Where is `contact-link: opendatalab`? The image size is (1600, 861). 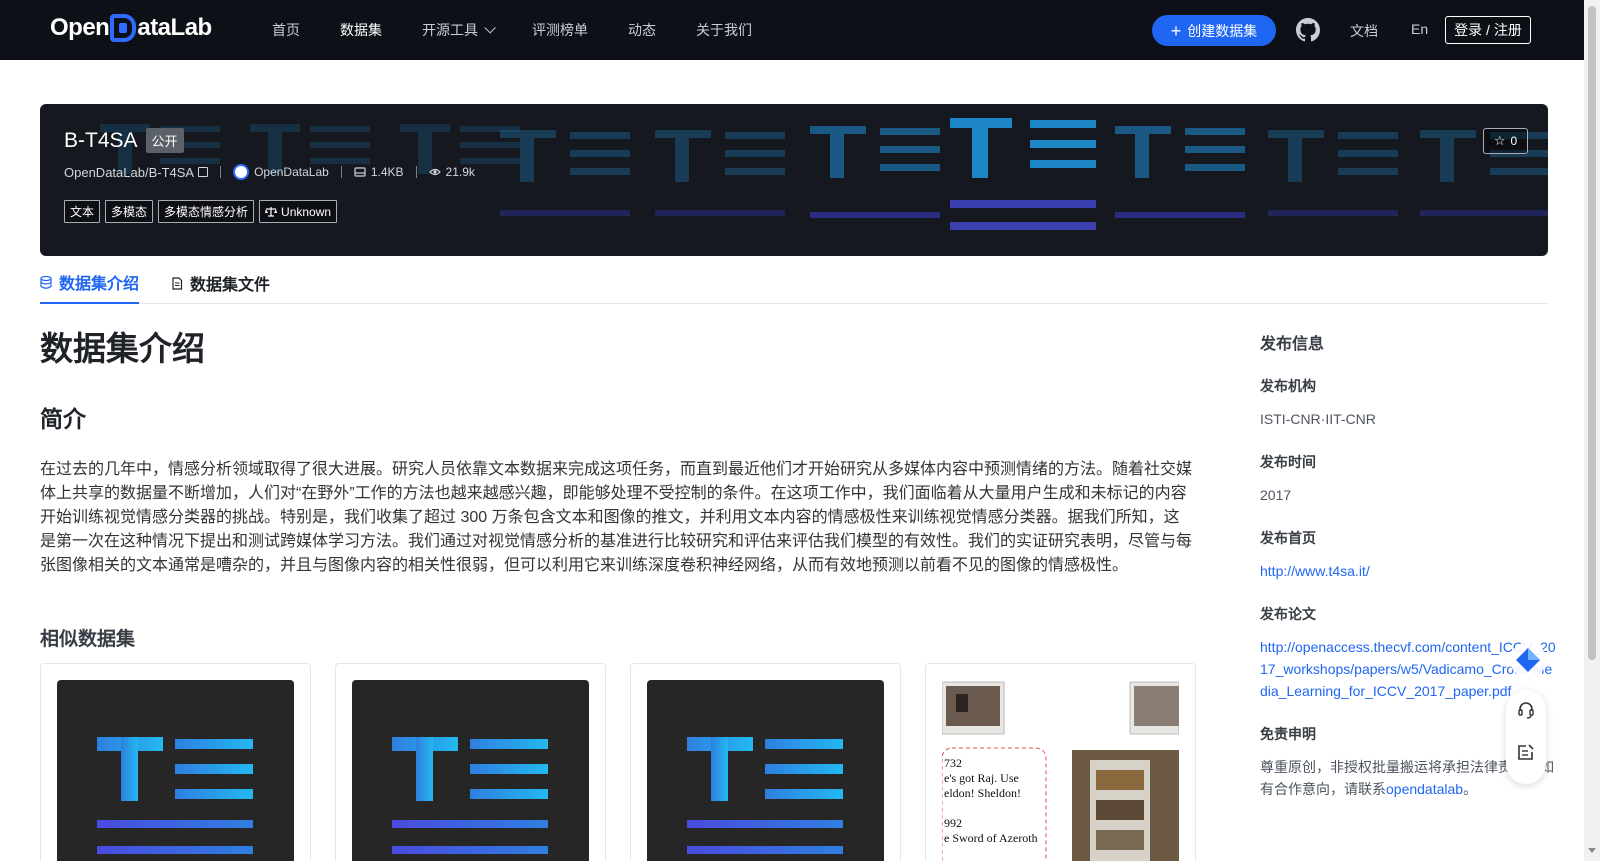 contact-link: opendatalab is located at coordinates (1424, 789).